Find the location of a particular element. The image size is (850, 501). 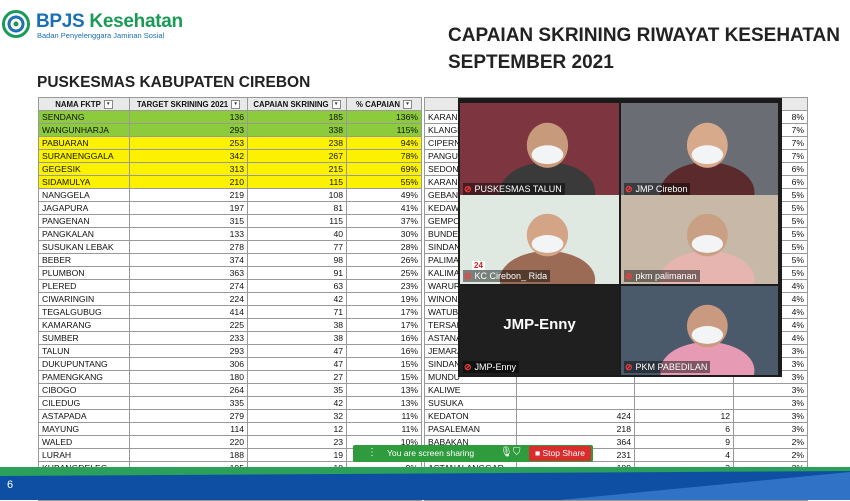

cell-target: 278 is located at coordinates (188, 247).